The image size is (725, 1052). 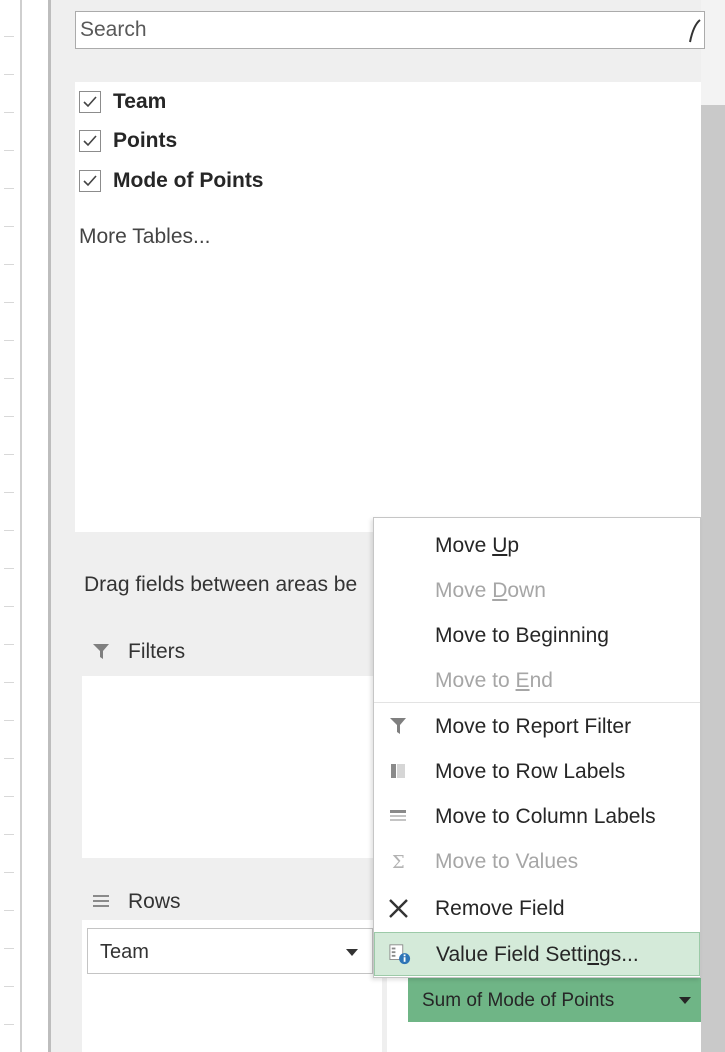 I want to click on search-input, so click(x=375, y=30).